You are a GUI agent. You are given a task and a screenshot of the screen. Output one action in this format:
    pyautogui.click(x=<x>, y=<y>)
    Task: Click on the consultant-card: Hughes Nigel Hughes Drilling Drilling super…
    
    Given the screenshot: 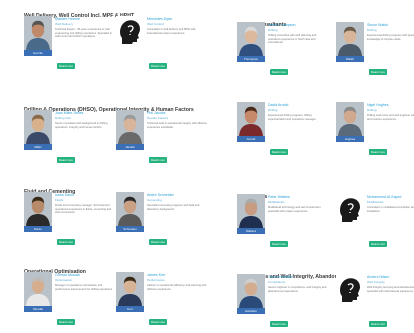 What is the action you would take?
    pyautogui.click(x=375, y=132)
    